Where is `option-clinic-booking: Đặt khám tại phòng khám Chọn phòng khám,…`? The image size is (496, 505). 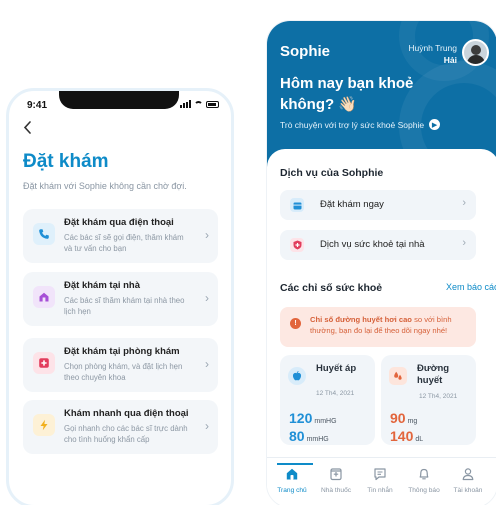
option-clinic-booking: Đặt khám tại phòng khám Chọn phòng khám,… is located at coordinates (120, 365).